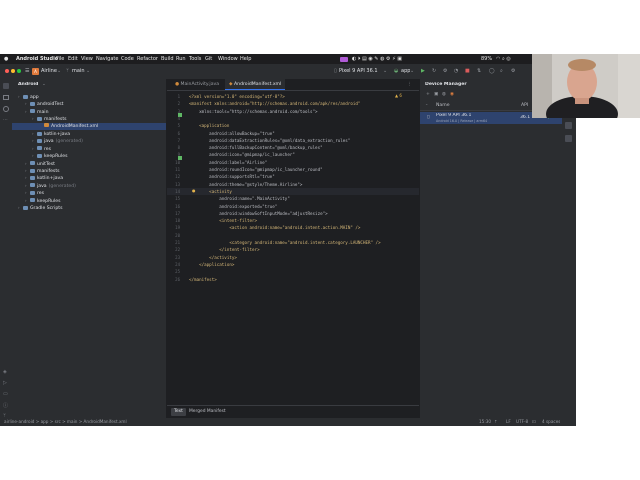 Image resolution: width=640 pixels, height=480 pixels. What do you see at coordinates (5, 405) in the screenshot?
I see `problems-icon: ⓘ` at bounding box center [5, 405].